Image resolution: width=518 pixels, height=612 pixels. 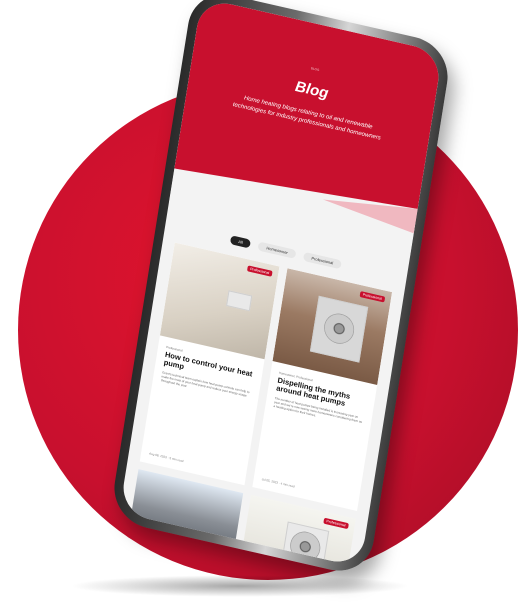 I want to click on thermostat-icon, so click(x=239, y=301).